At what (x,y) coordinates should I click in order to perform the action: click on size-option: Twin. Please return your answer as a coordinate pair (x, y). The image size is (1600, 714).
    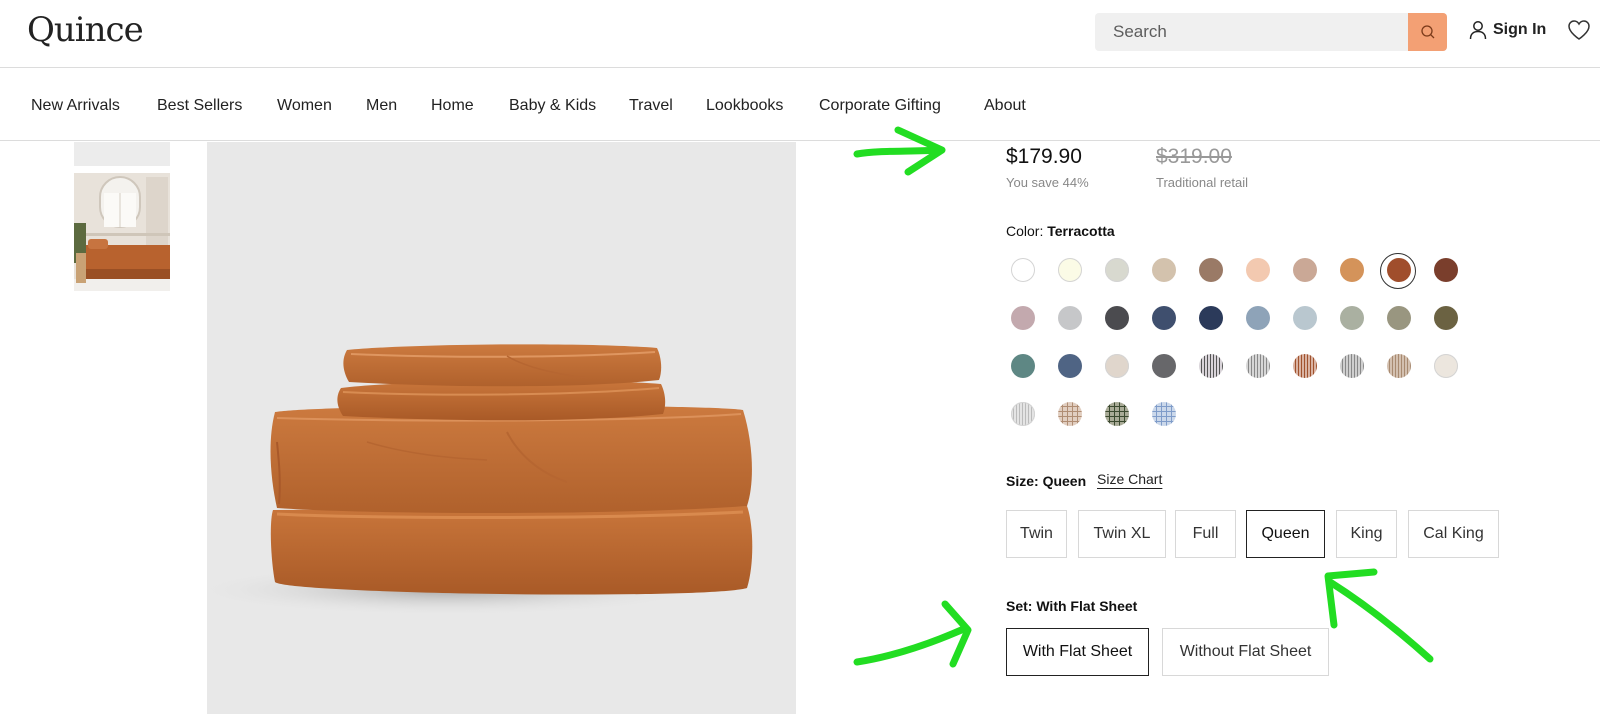
    Looking at the image, I should click on (1036, 534).